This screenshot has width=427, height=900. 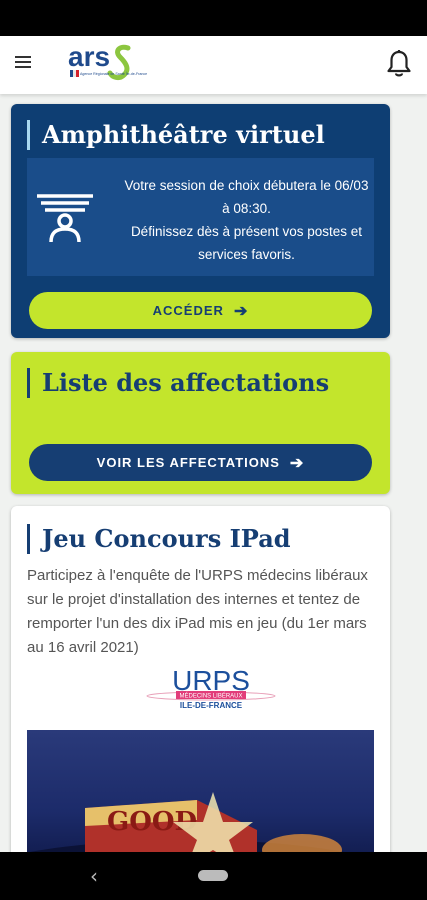 What do you see at coordinates (188, 462) in the screenshot?
I see `voir-affectations-button-label: VOIR LES AFFECTATIONS` at bounding box center [188, 462].